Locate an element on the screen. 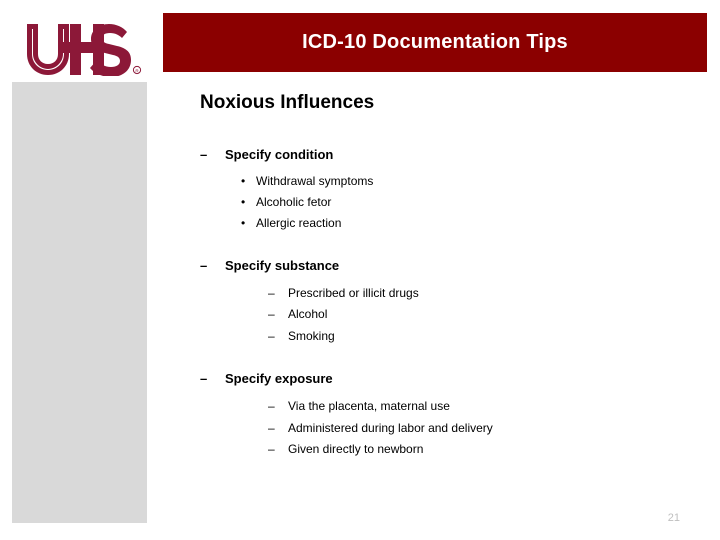 The image size is (720, 540). bullet-level1-label: Specify condition is located at coordinates (279, 154).